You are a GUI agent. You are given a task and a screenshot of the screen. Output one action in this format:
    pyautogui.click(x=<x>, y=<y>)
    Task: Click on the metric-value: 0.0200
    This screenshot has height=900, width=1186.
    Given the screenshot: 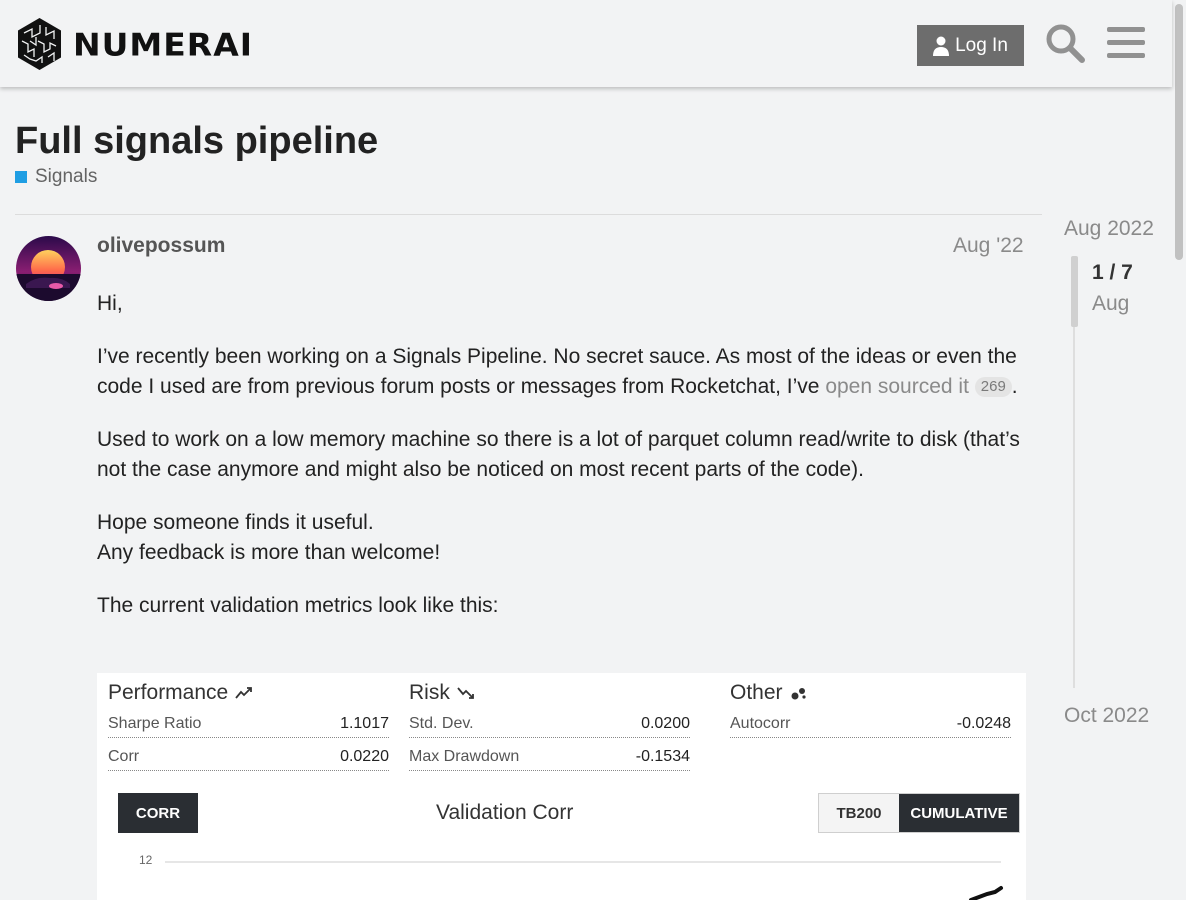 What is the action you would take?
    pyautogui.click(x=665, y=723)
    